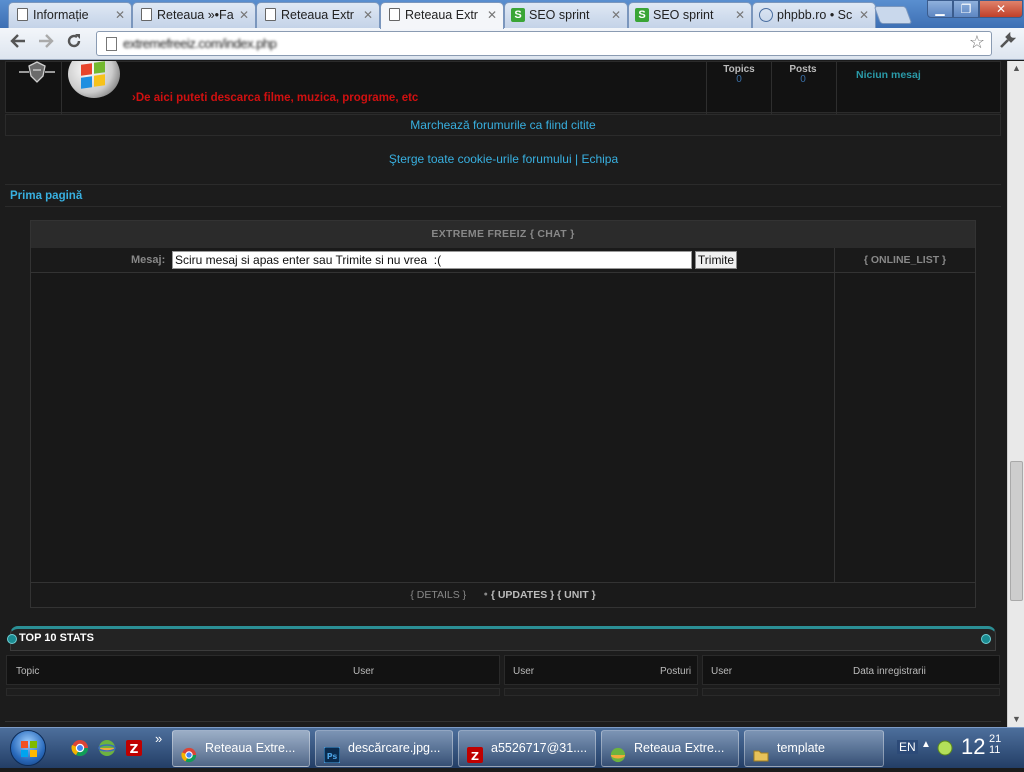 The image size is (1024, 772). Describe the element at coordinates (761, 752) in the screenshot. I see `folder-icon` at that location.